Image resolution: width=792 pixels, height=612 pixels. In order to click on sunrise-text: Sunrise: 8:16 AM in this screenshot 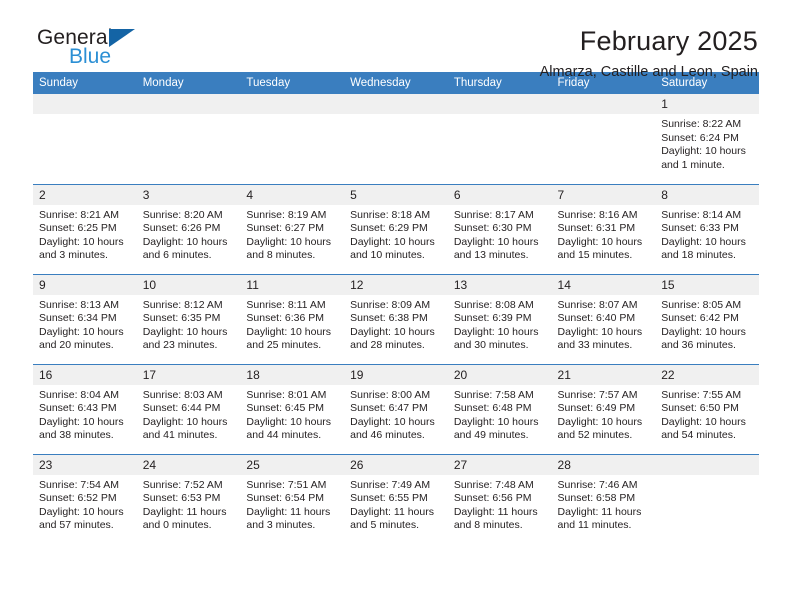, I will do `click(597, 214)`.